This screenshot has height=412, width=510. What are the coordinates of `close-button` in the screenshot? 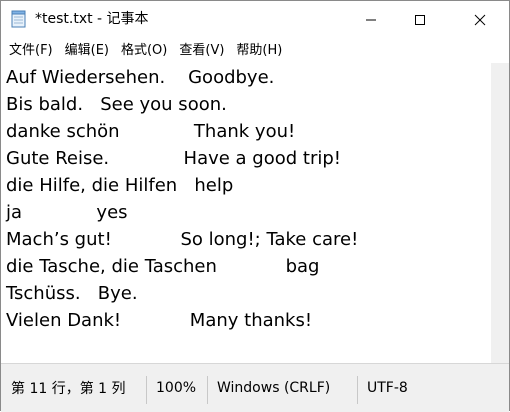 It's located at (480, 20).